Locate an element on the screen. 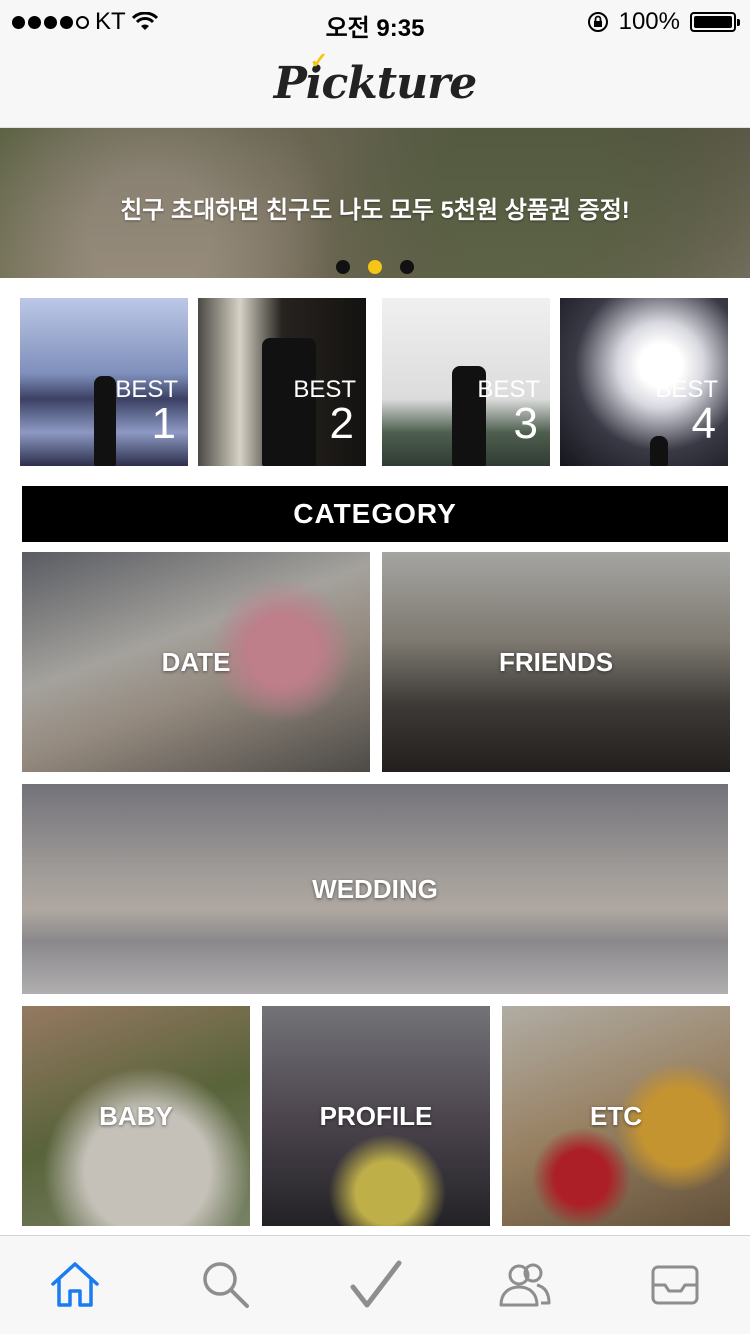 This screenshot has width=750, height=1334. battery-percent: 100% is located at coordinates (649, 21).